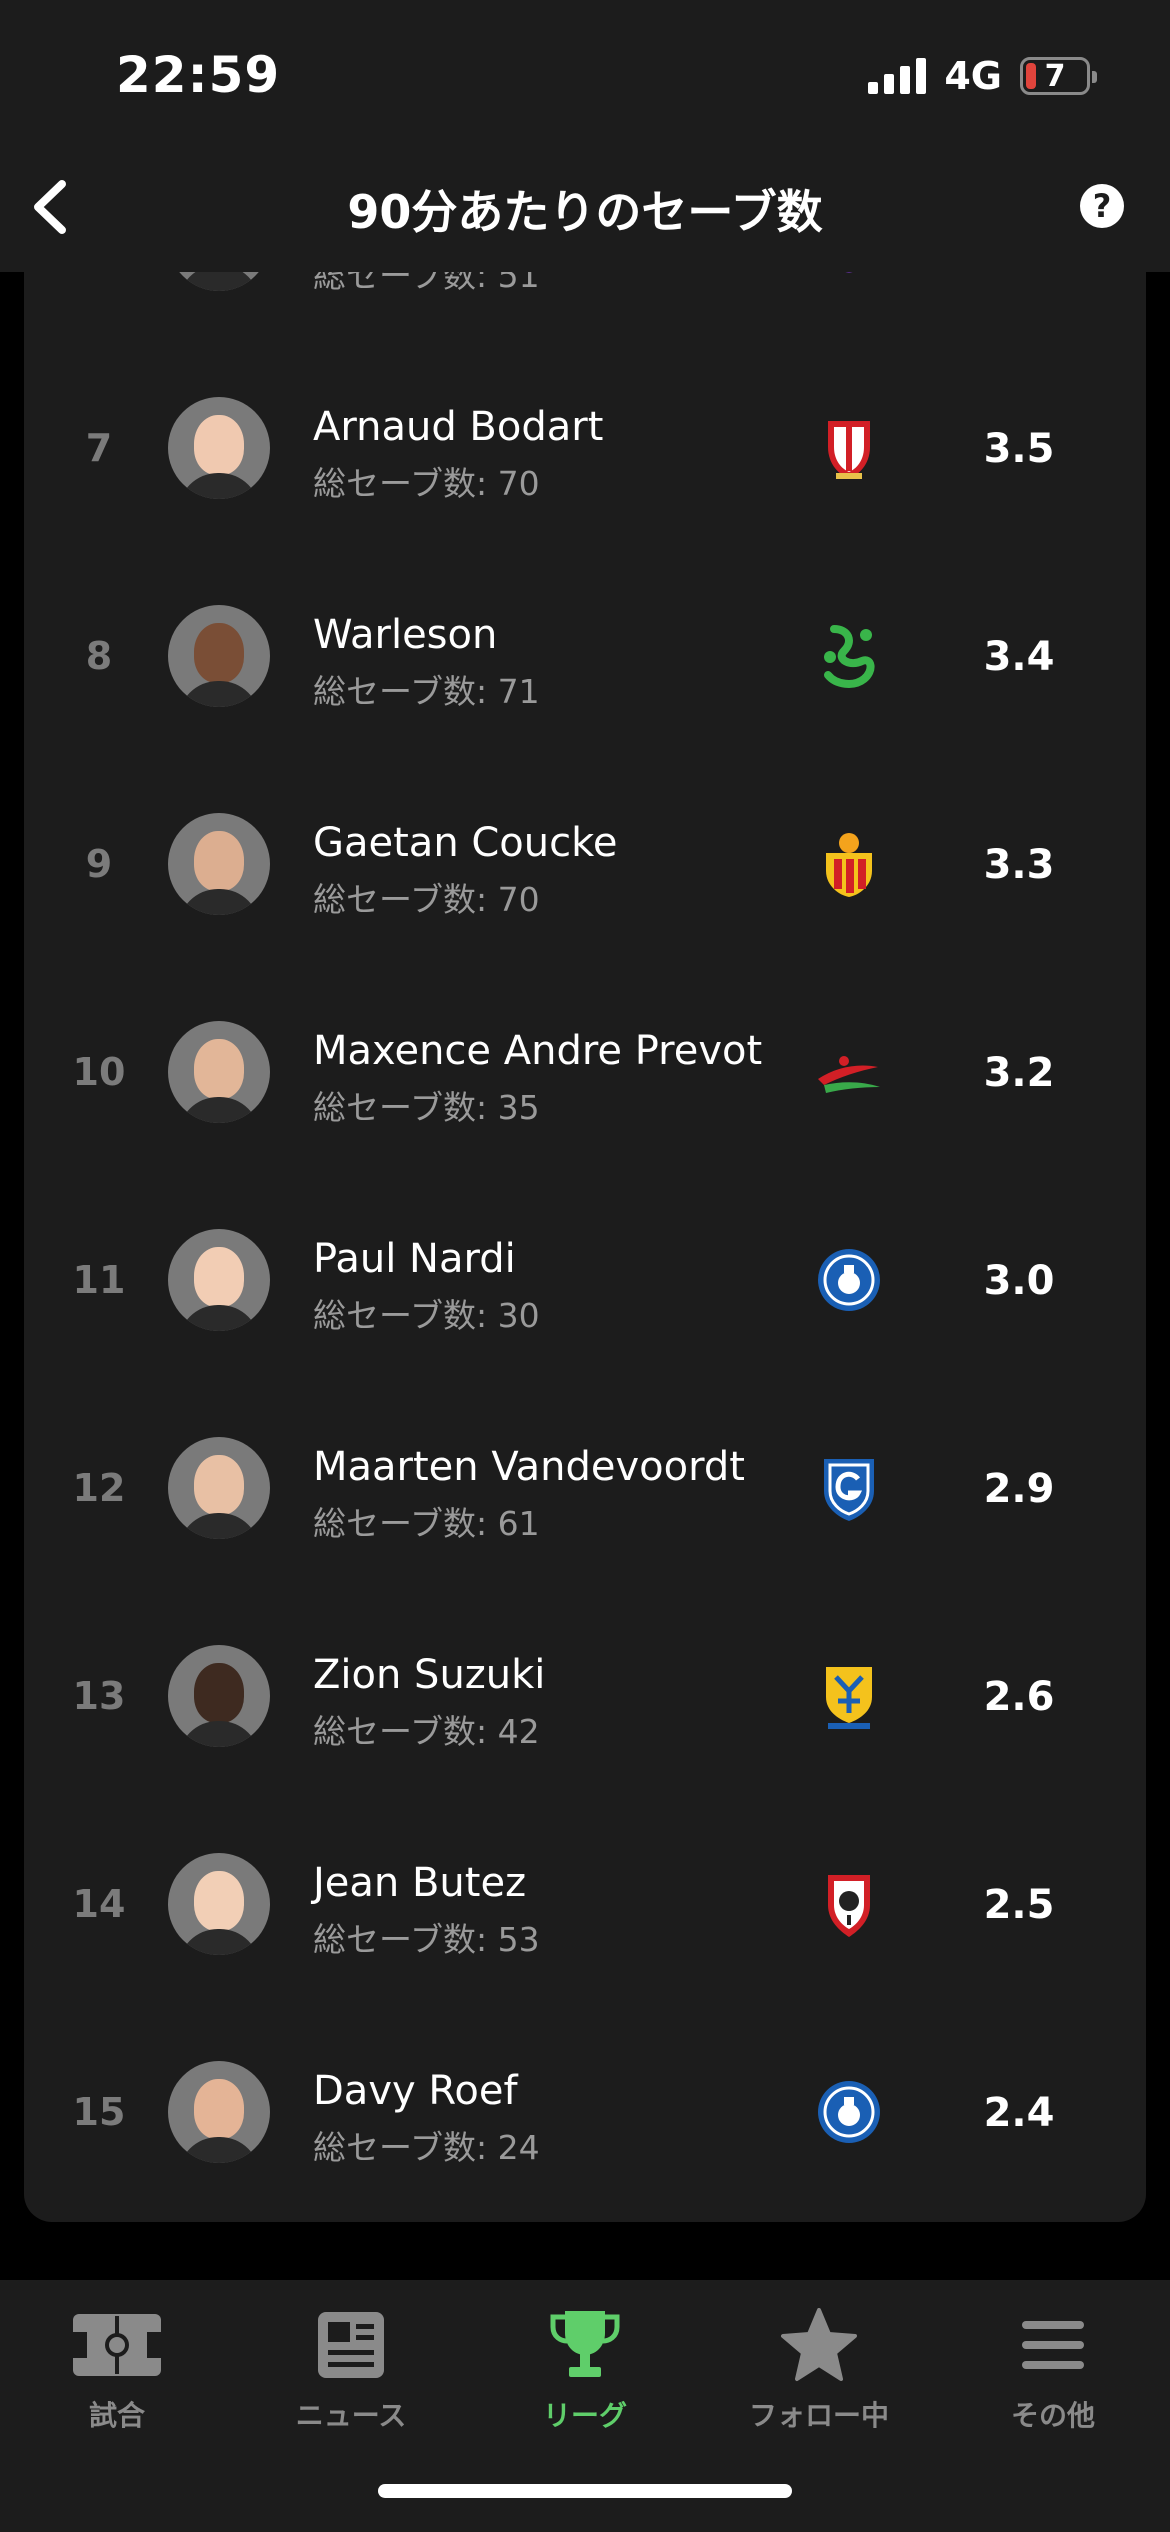 This screenshot has width=1170, height=2532. I want to click on player-row: 10 Maxence Andre Prevot 総セーブ数: 35 3.2, so click(585, 1072).